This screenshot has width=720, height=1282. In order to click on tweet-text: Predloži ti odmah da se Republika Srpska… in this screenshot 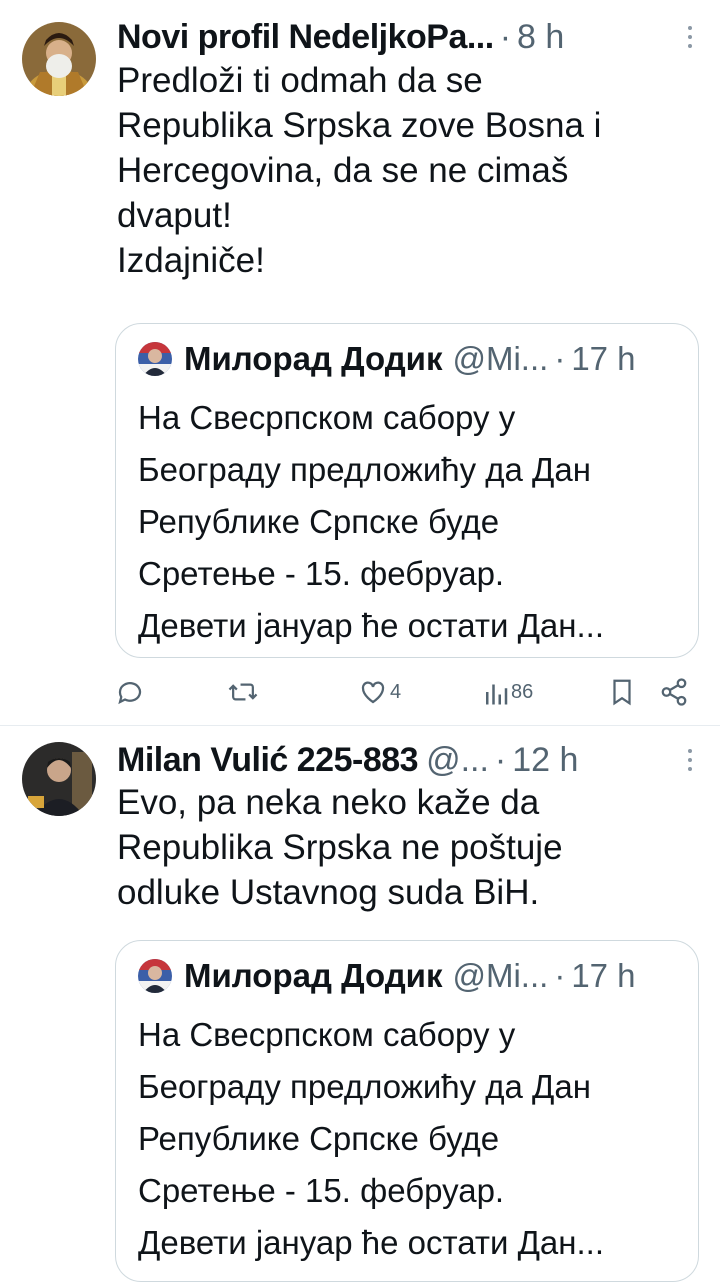, I will do `click(403, 170)`.